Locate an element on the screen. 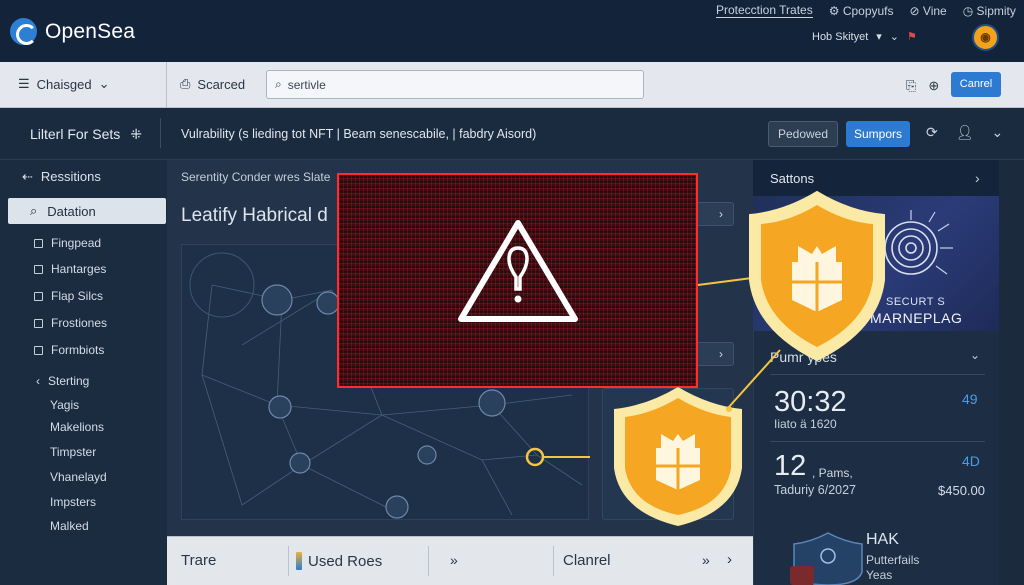 This screenshot has width=1024, height=585. hak-title: HAK is located at coordinates (882, 539).